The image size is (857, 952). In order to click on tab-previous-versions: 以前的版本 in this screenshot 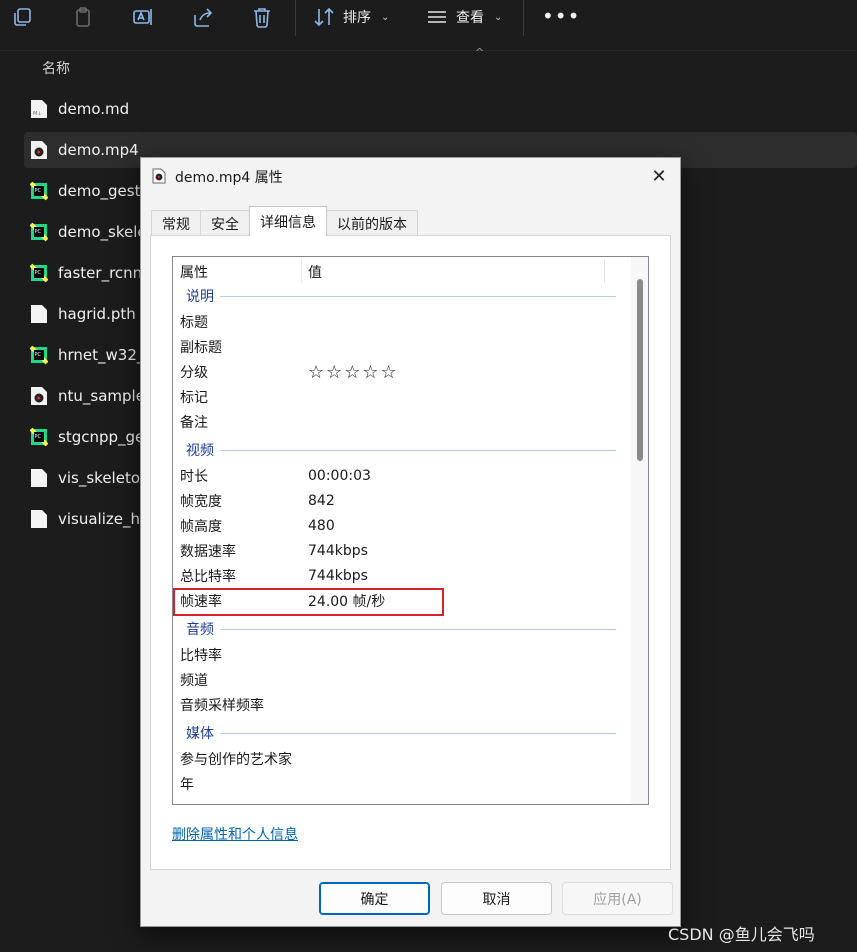, I will do `click(372, 223)`.